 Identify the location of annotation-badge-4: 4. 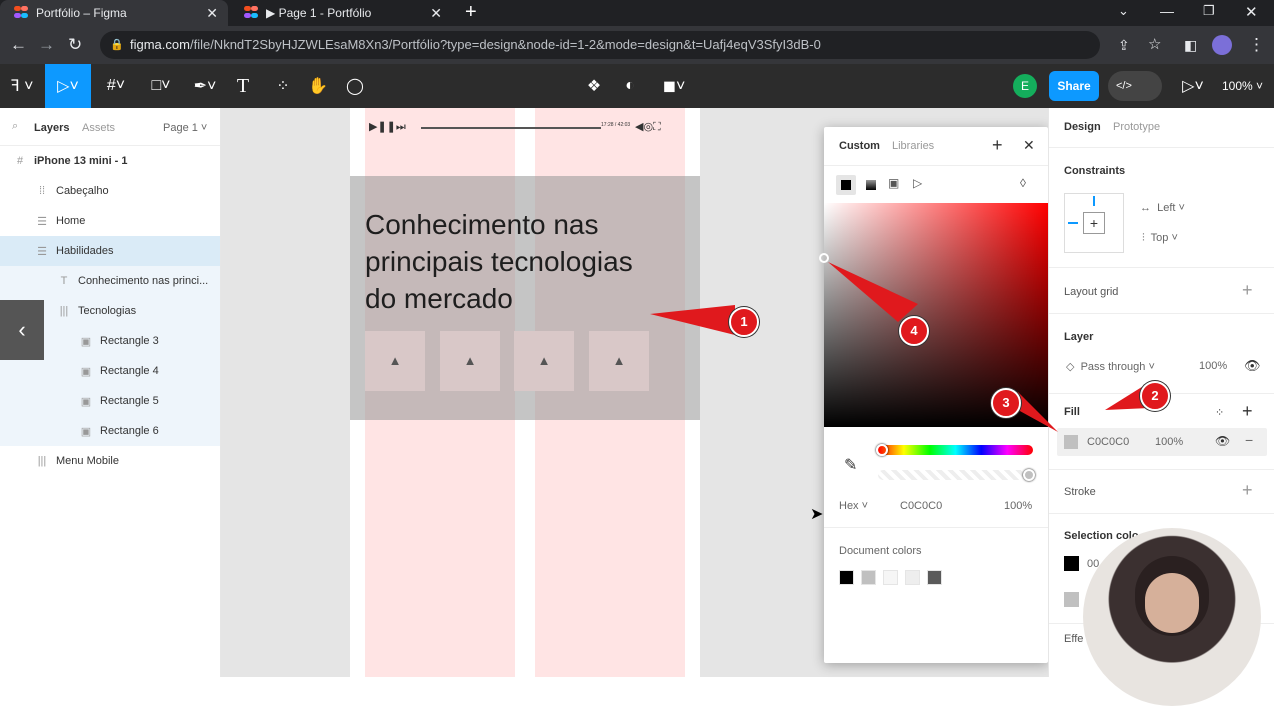
(914, 331).